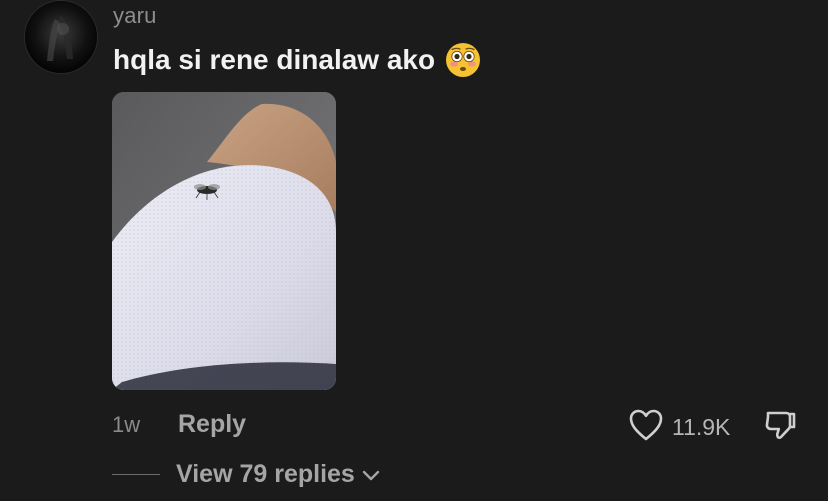  Describe the element at coordinates (463, 60) in the screenshot. I see `flushed-face-emoji-icon` at that location.